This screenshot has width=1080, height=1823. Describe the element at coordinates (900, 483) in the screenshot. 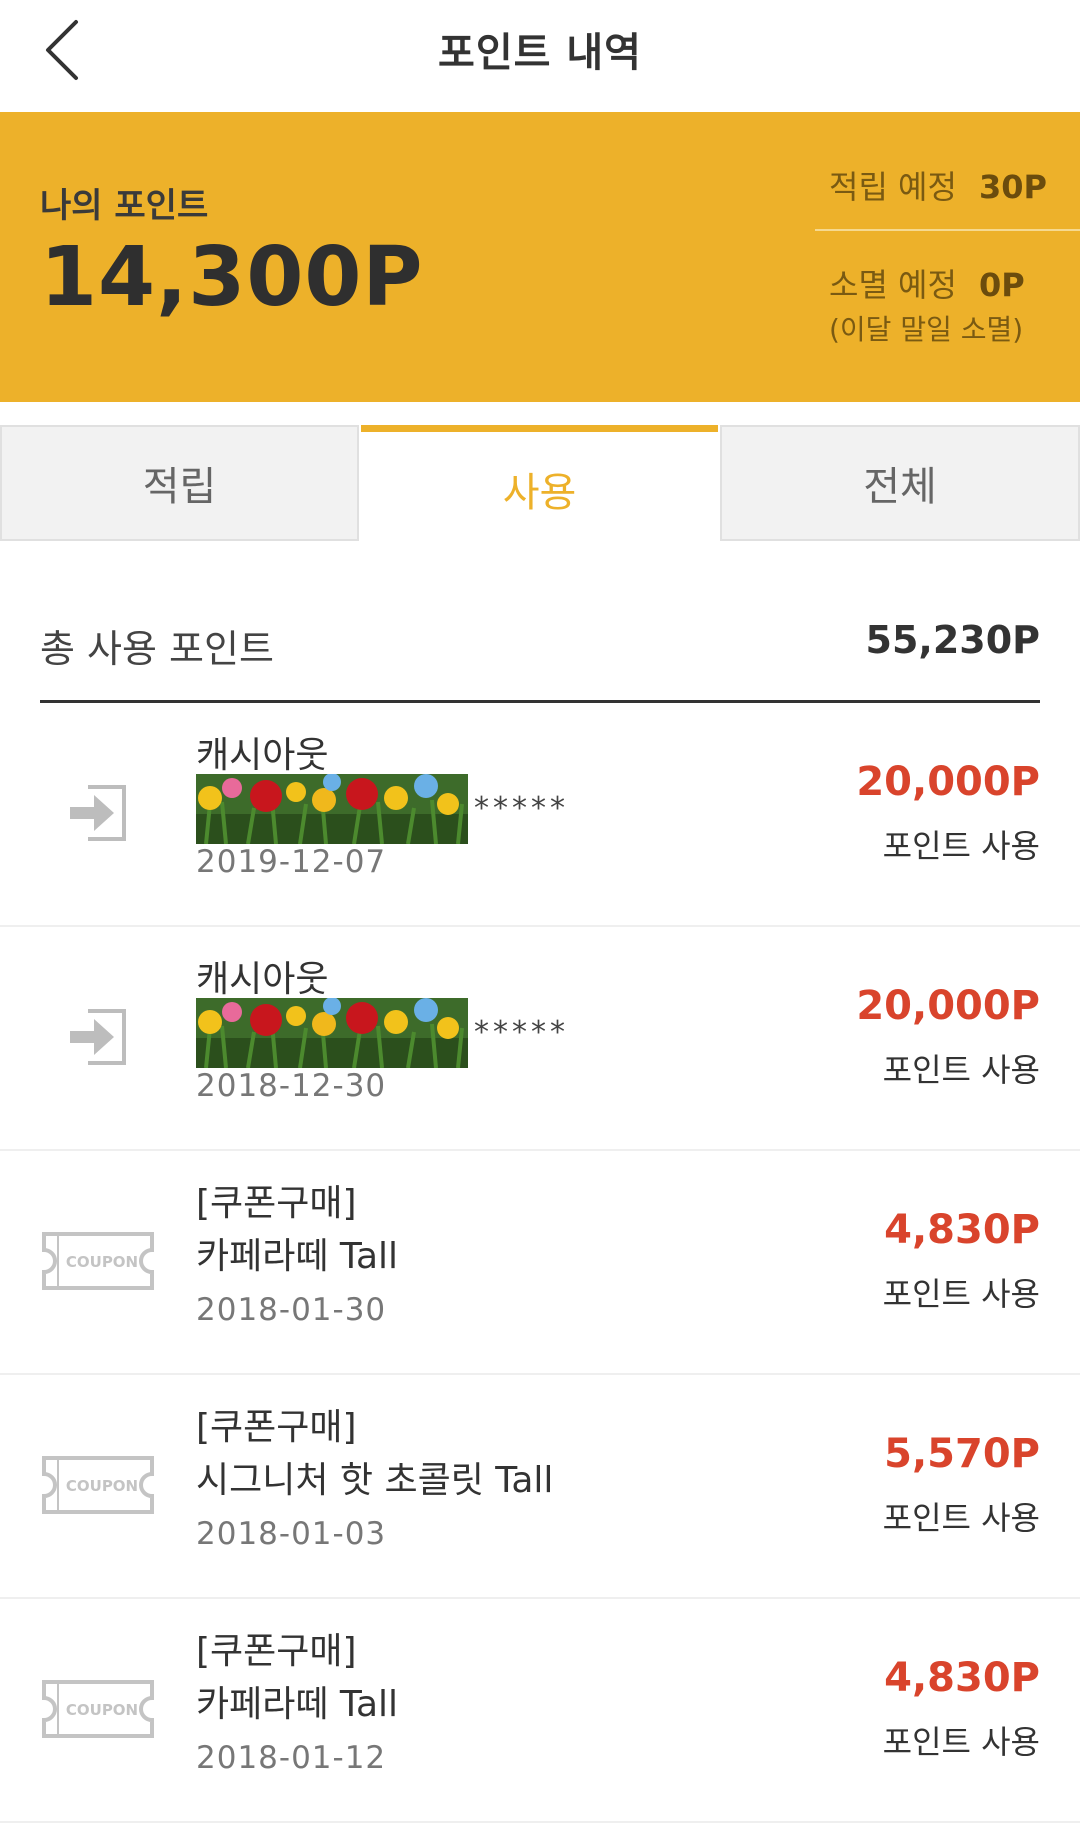

I see `tab-all: 전체` at that location.